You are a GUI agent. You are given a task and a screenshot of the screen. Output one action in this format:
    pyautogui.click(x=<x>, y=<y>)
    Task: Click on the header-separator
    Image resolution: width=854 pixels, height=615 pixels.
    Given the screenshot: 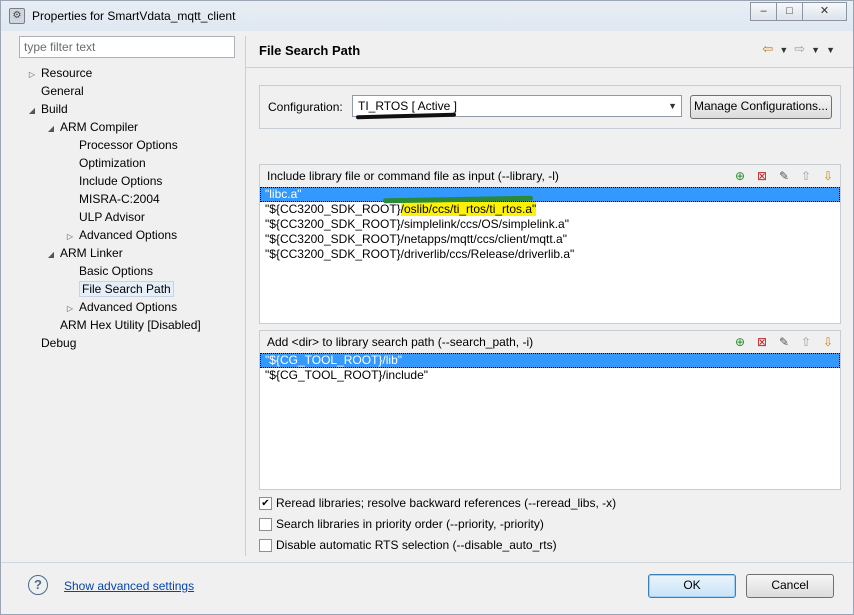 What is the action you would take?
    pyautogui.click(x=549, y=67)
    